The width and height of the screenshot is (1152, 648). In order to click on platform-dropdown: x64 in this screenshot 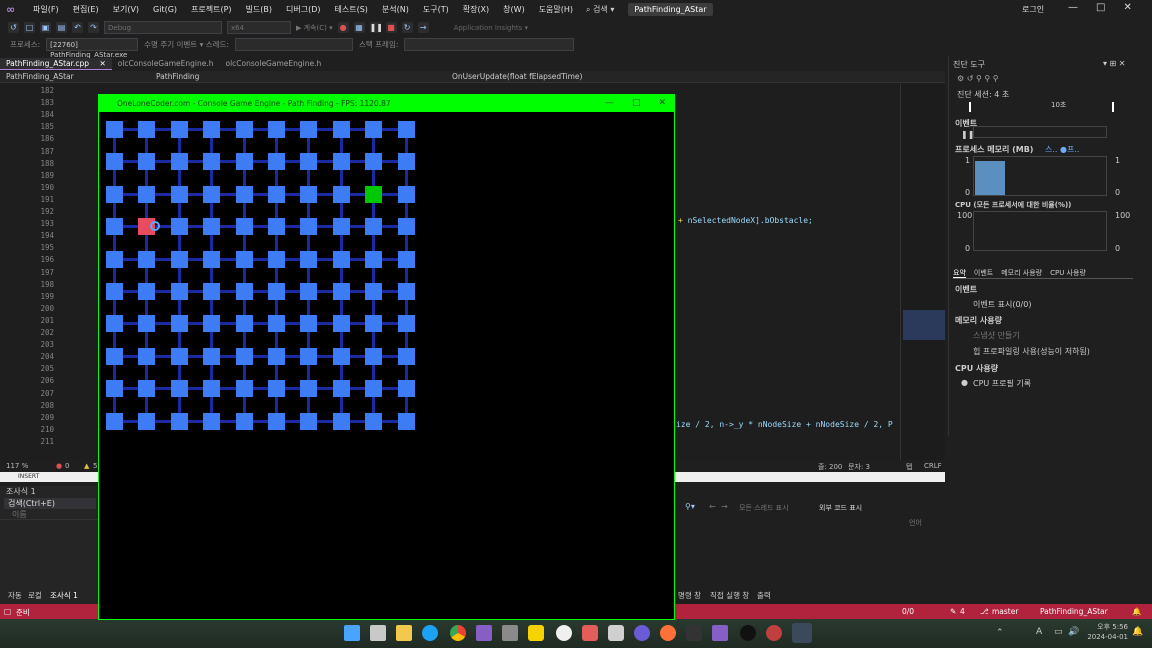, I will do `click(259, 27)`.